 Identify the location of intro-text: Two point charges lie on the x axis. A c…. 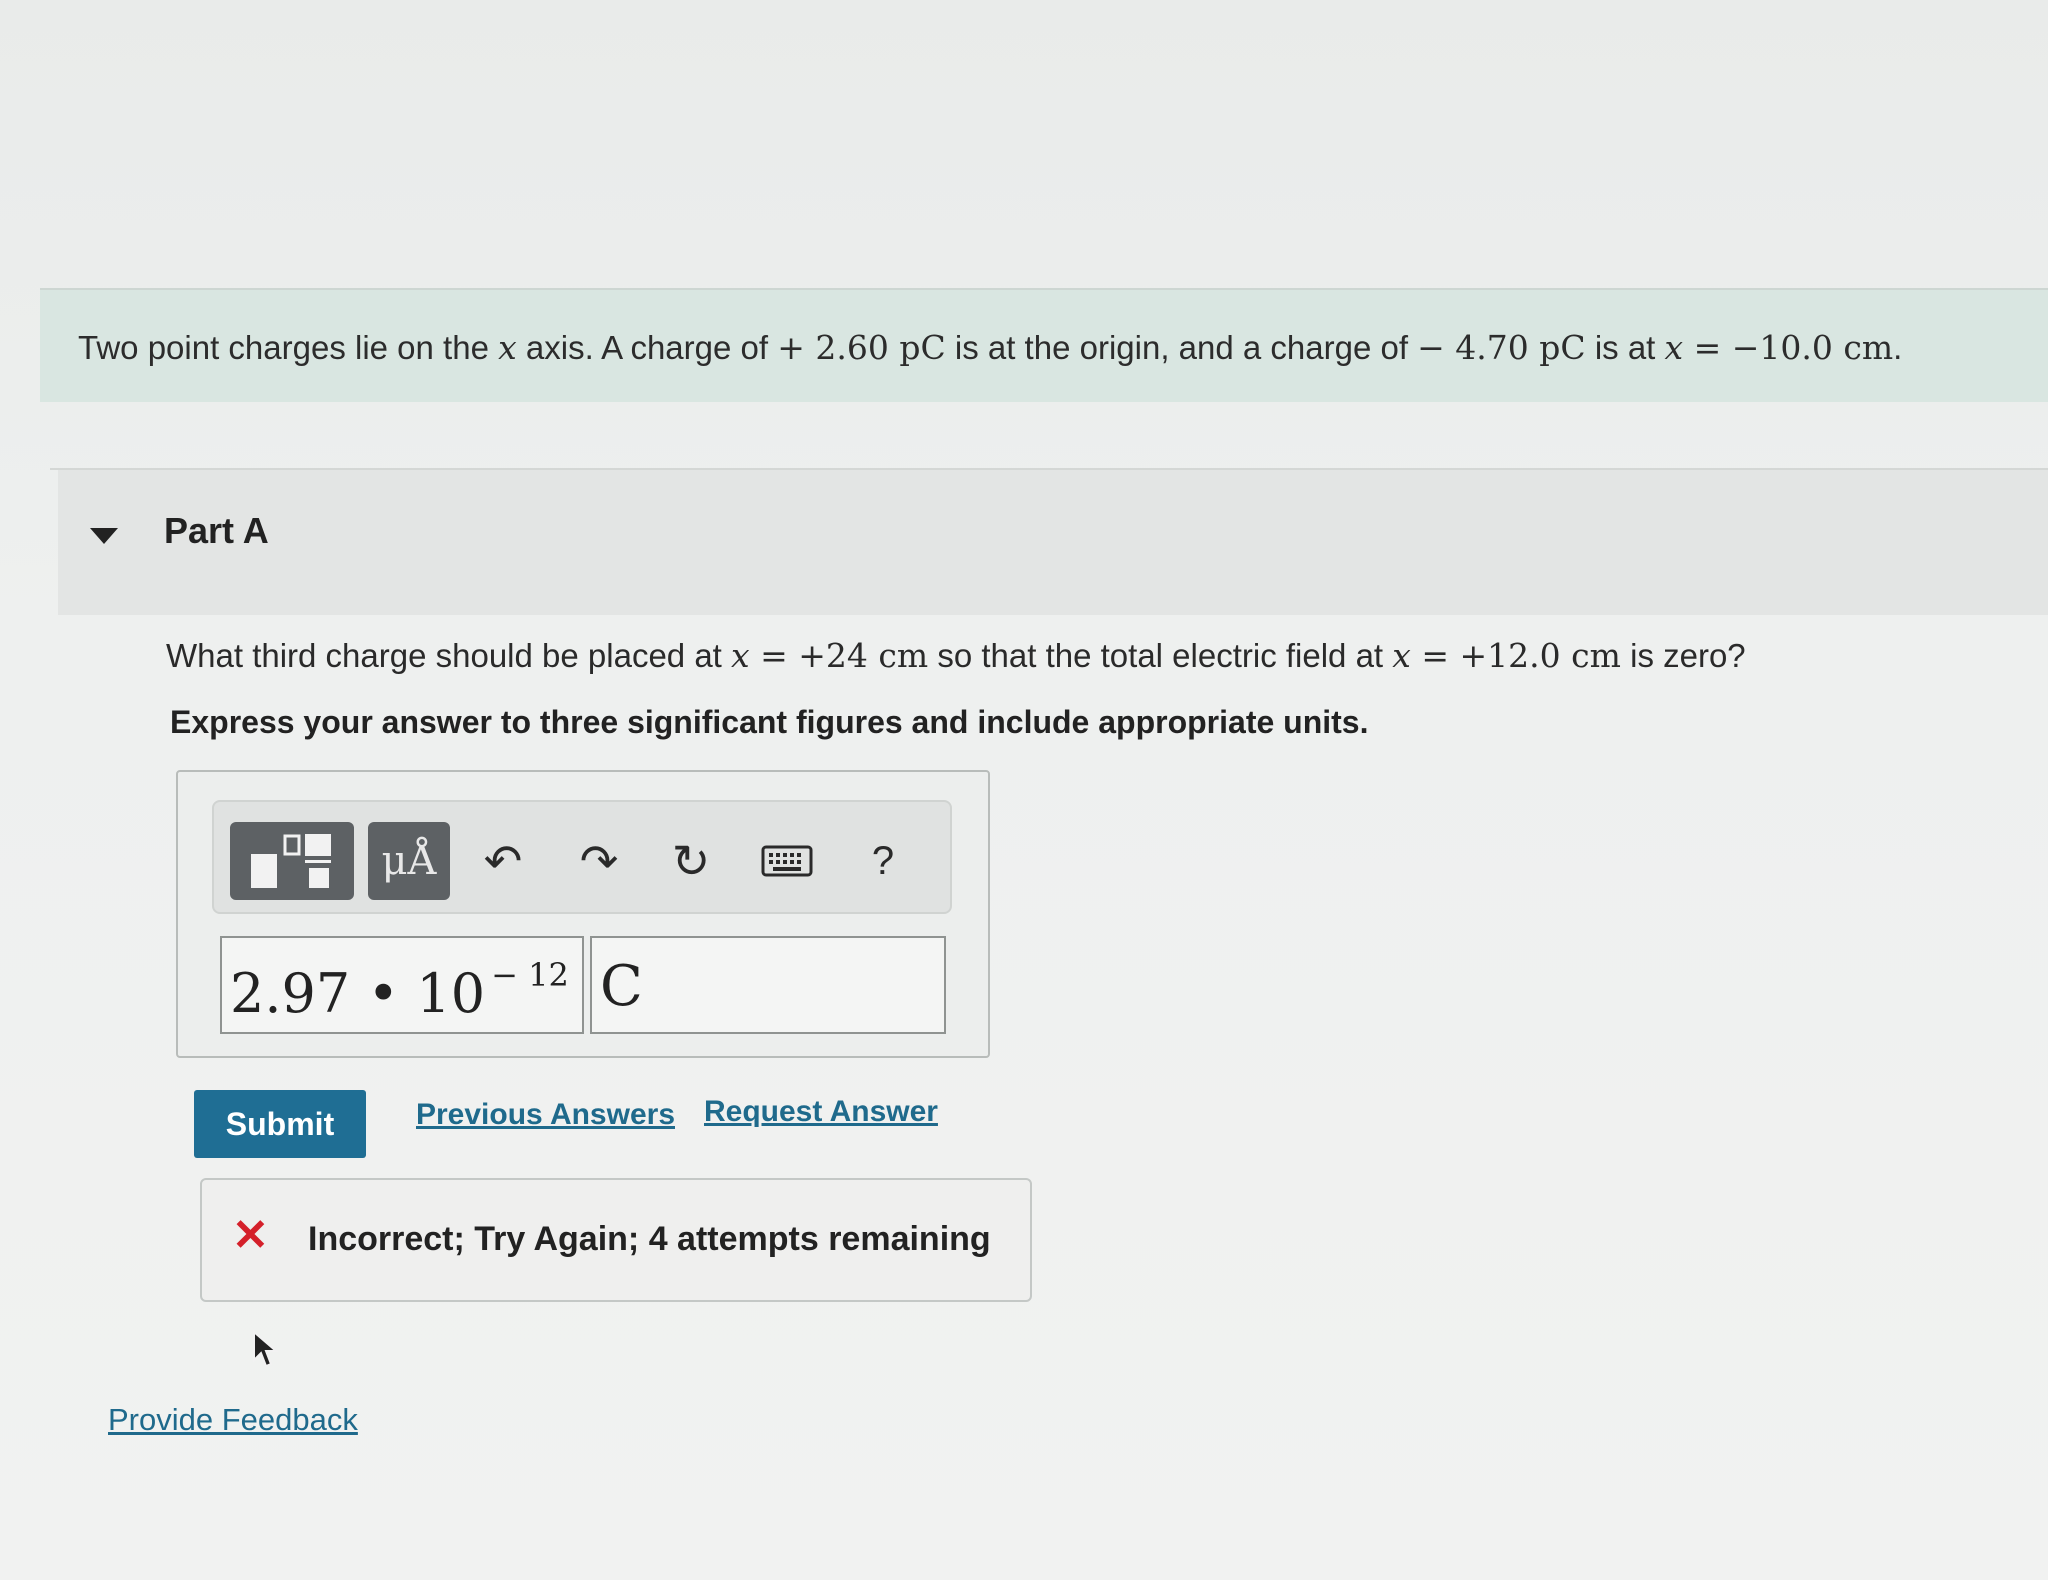
(990, 347).